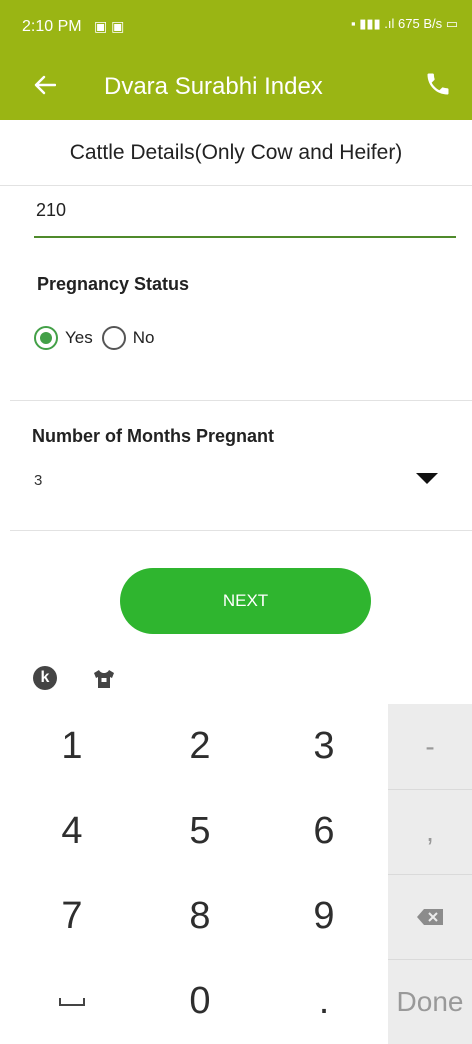  What do you see at coordinates (46, 338) in the screenshot?
I see `radio-yes` at bounding box center [46, 338].